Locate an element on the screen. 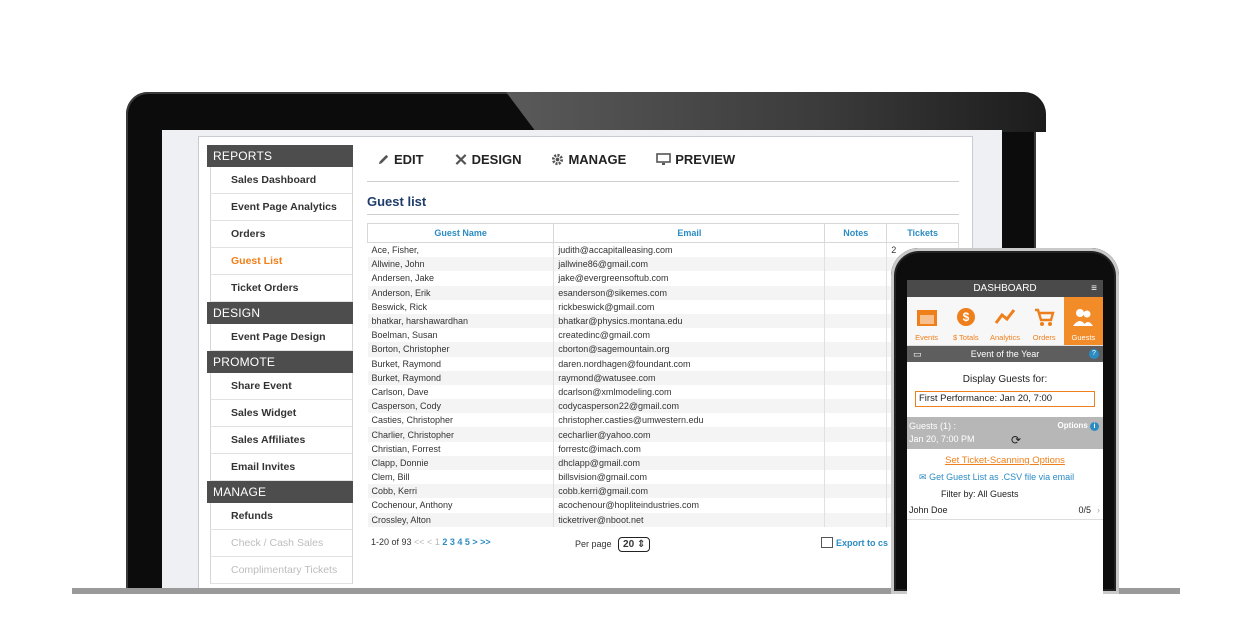 This screenshot has width=1251, height=618. csv-icon is located at coordinates (827, 542).